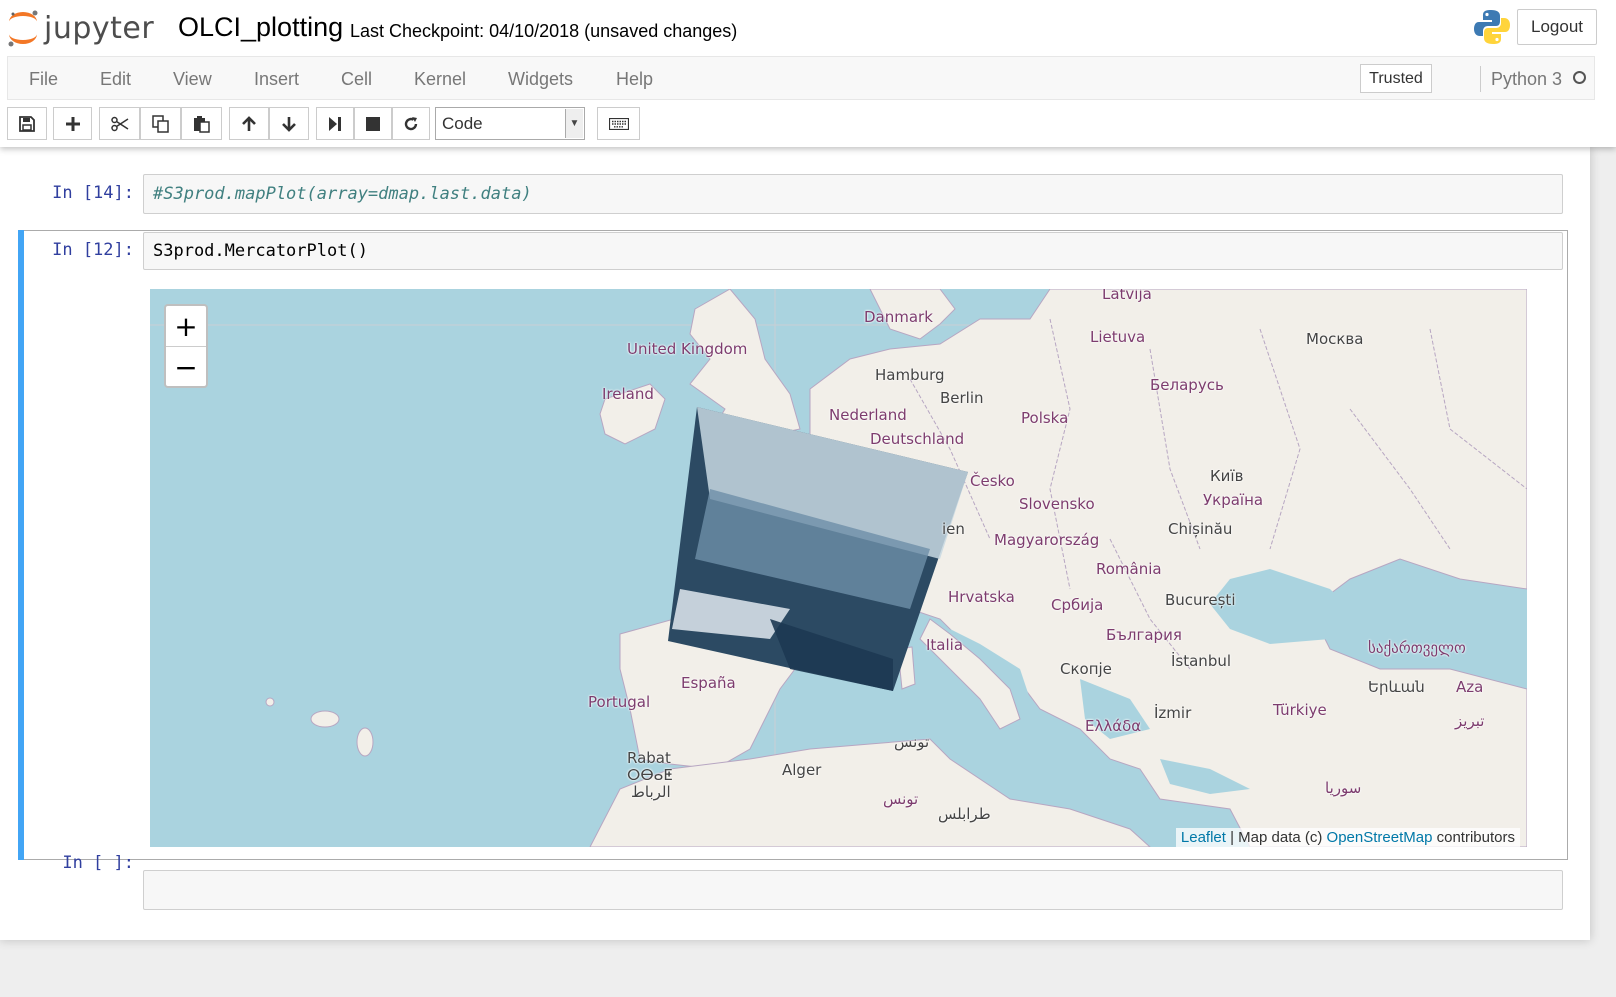  I want to click on code-text: S3prod.MercatorPlot(), so click(260, 251).